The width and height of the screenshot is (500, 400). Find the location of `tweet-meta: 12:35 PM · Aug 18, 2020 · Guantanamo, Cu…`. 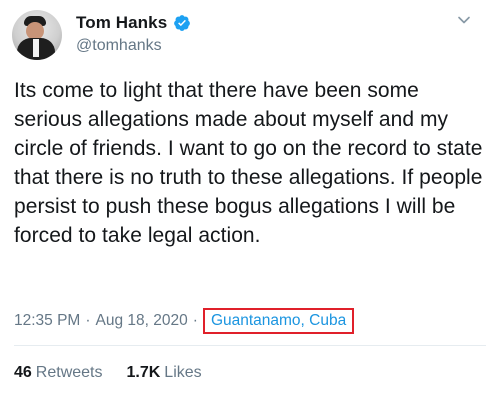

tweet-meta: 12:35 PM · Aug 18, 2020 · Guantanamo, Cu… is located at coordinates (184, 321).